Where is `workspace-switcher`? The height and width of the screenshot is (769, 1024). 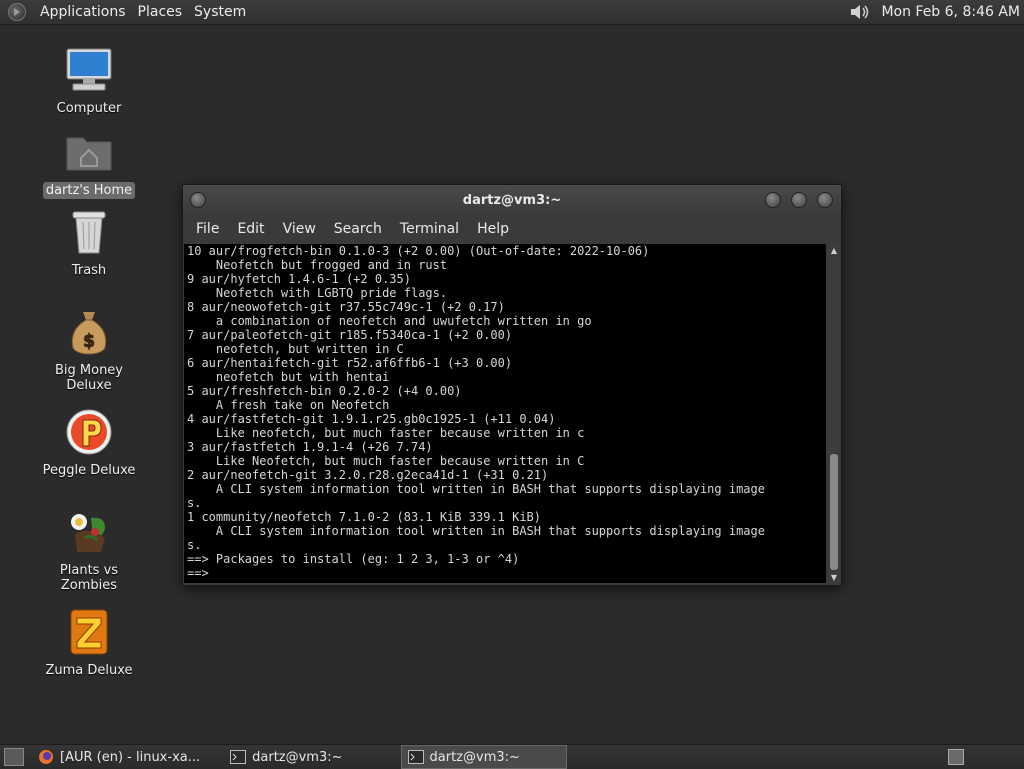 workspace-switcher is located at coordinates (956, 757).